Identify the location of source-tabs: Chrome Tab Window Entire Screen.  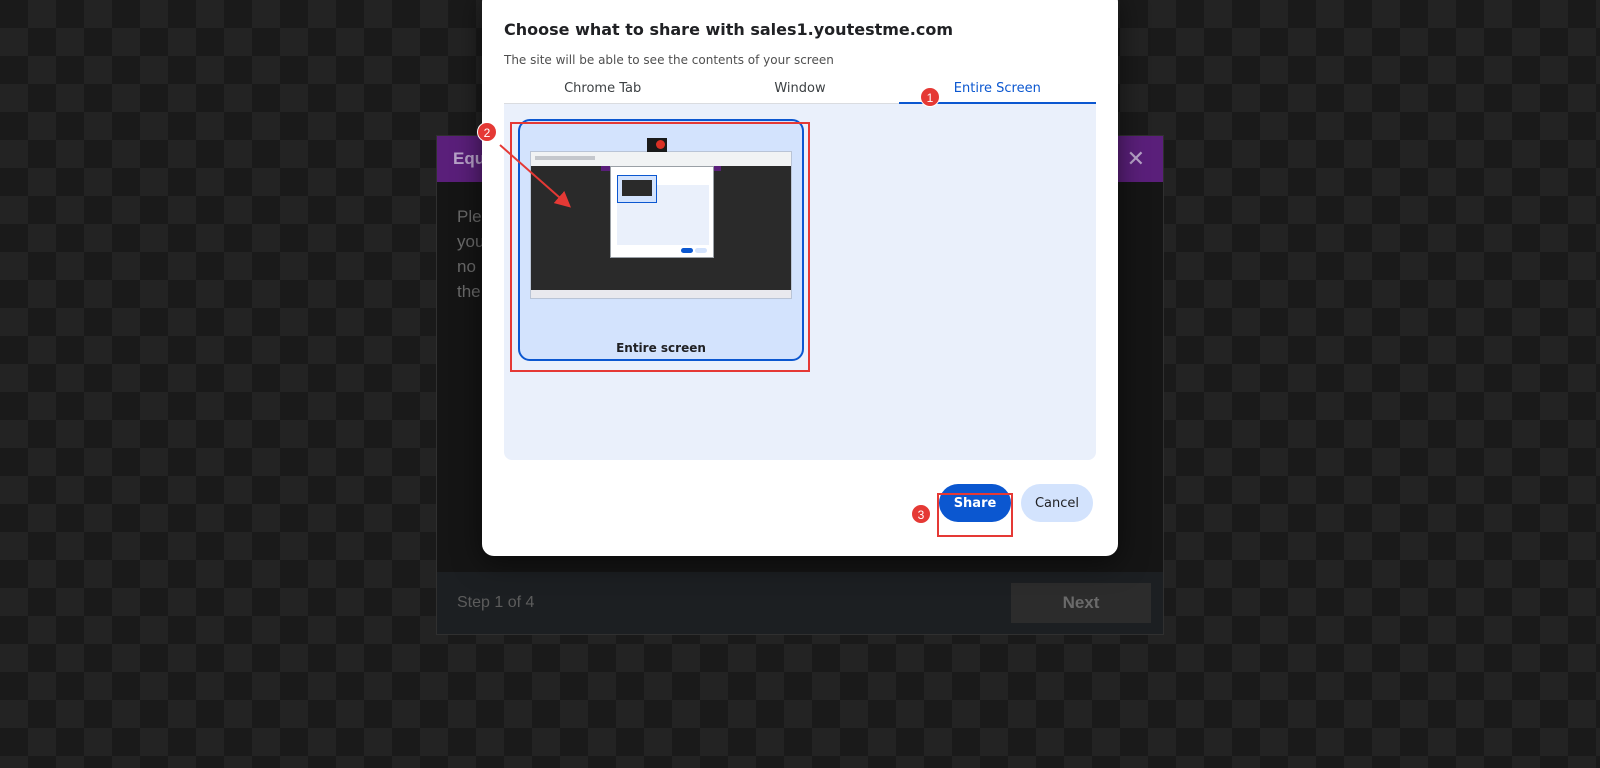
(800, 91).